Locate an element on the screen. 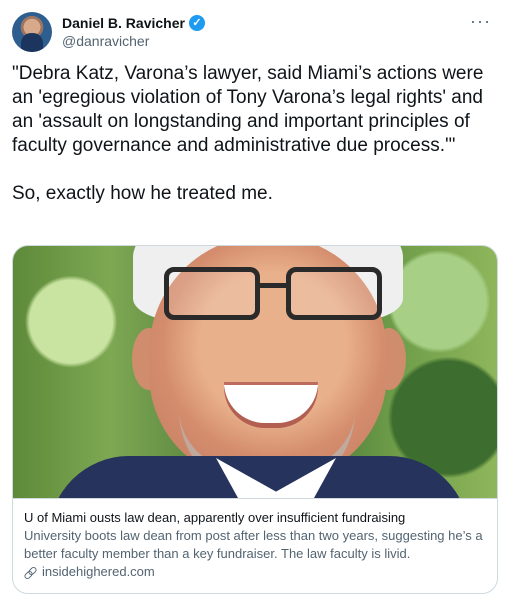 The height and width of the screenshot is (600, 507). name-row: Daniel B. Ravicher ✓ is located at coordinates (278, 23).